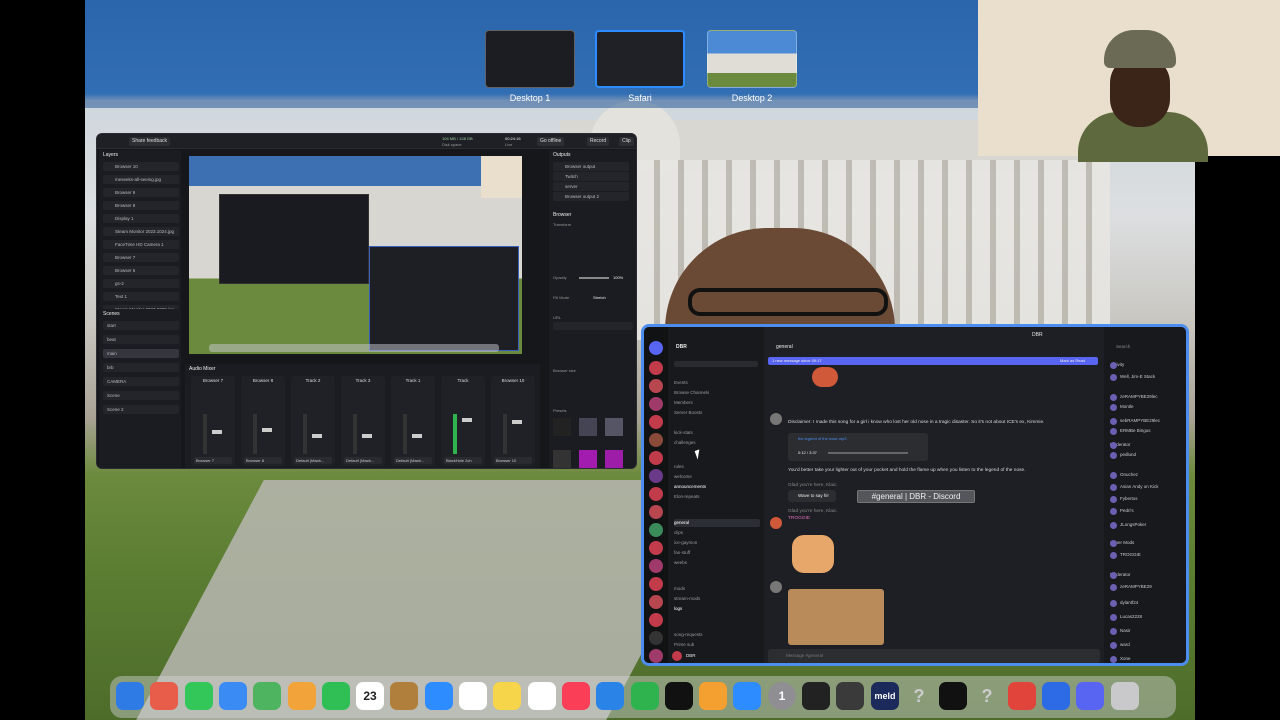 Image resolution: width=1280 pixels, height=720 pixels. I want to click on channel-item: song-requests, so click(717, 635).